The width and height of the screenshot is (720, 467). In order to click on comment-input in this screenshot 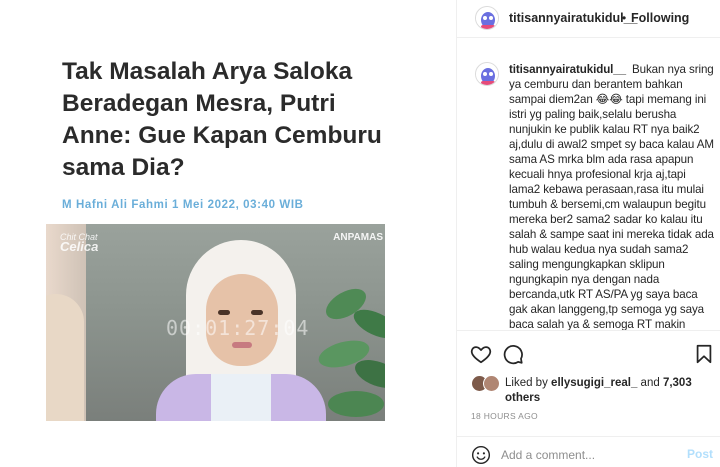, I will do `click(591, 455)`.